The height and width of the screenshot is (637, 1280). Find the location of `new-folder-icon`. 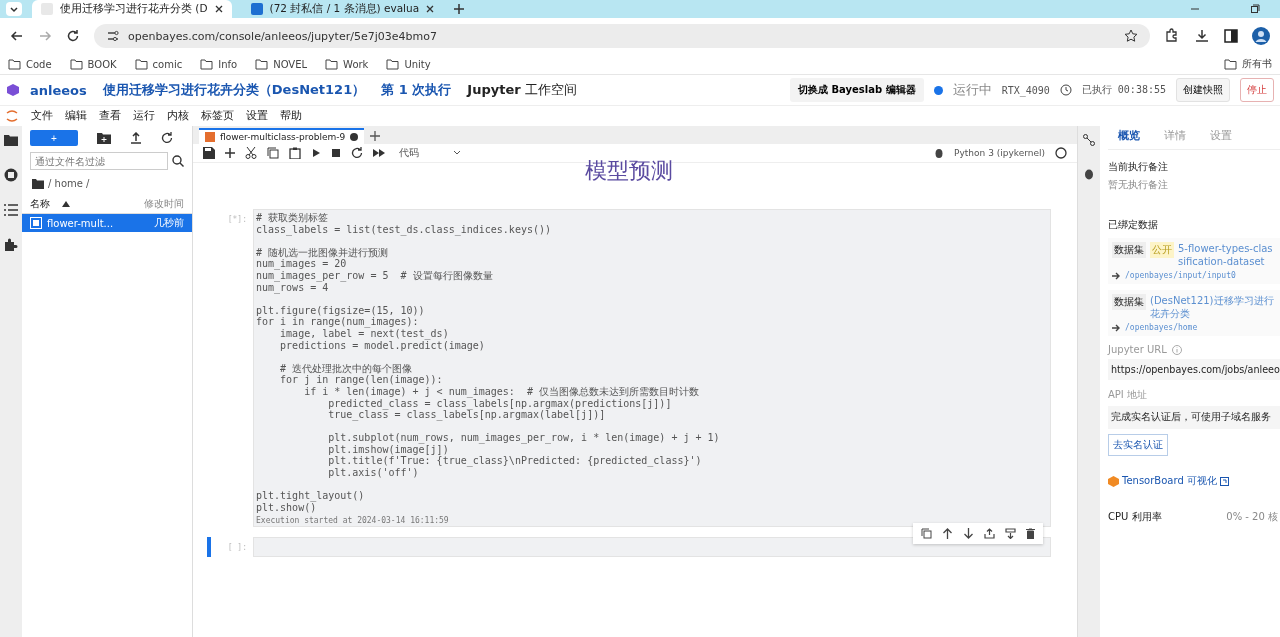

new-folder-icon is located at coordinates (104, 138).